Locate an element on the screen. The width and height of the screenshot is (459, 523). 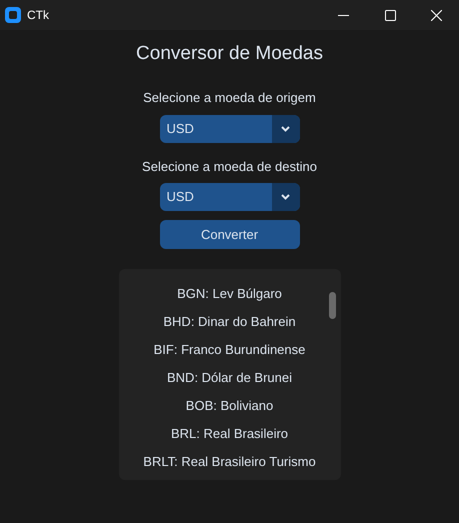
currency-item: BRLT: Real Brasileiro Turismo is located at coordinates (229, 461).